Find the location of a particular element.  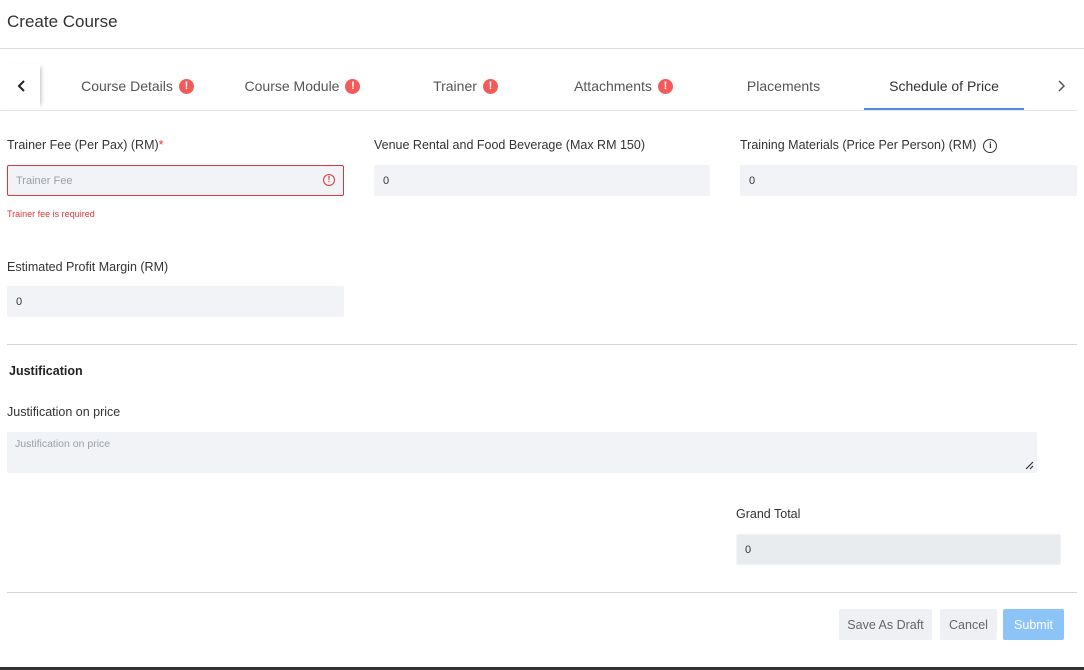

grand-total-value: 0 is located at coordinates (748, 549).